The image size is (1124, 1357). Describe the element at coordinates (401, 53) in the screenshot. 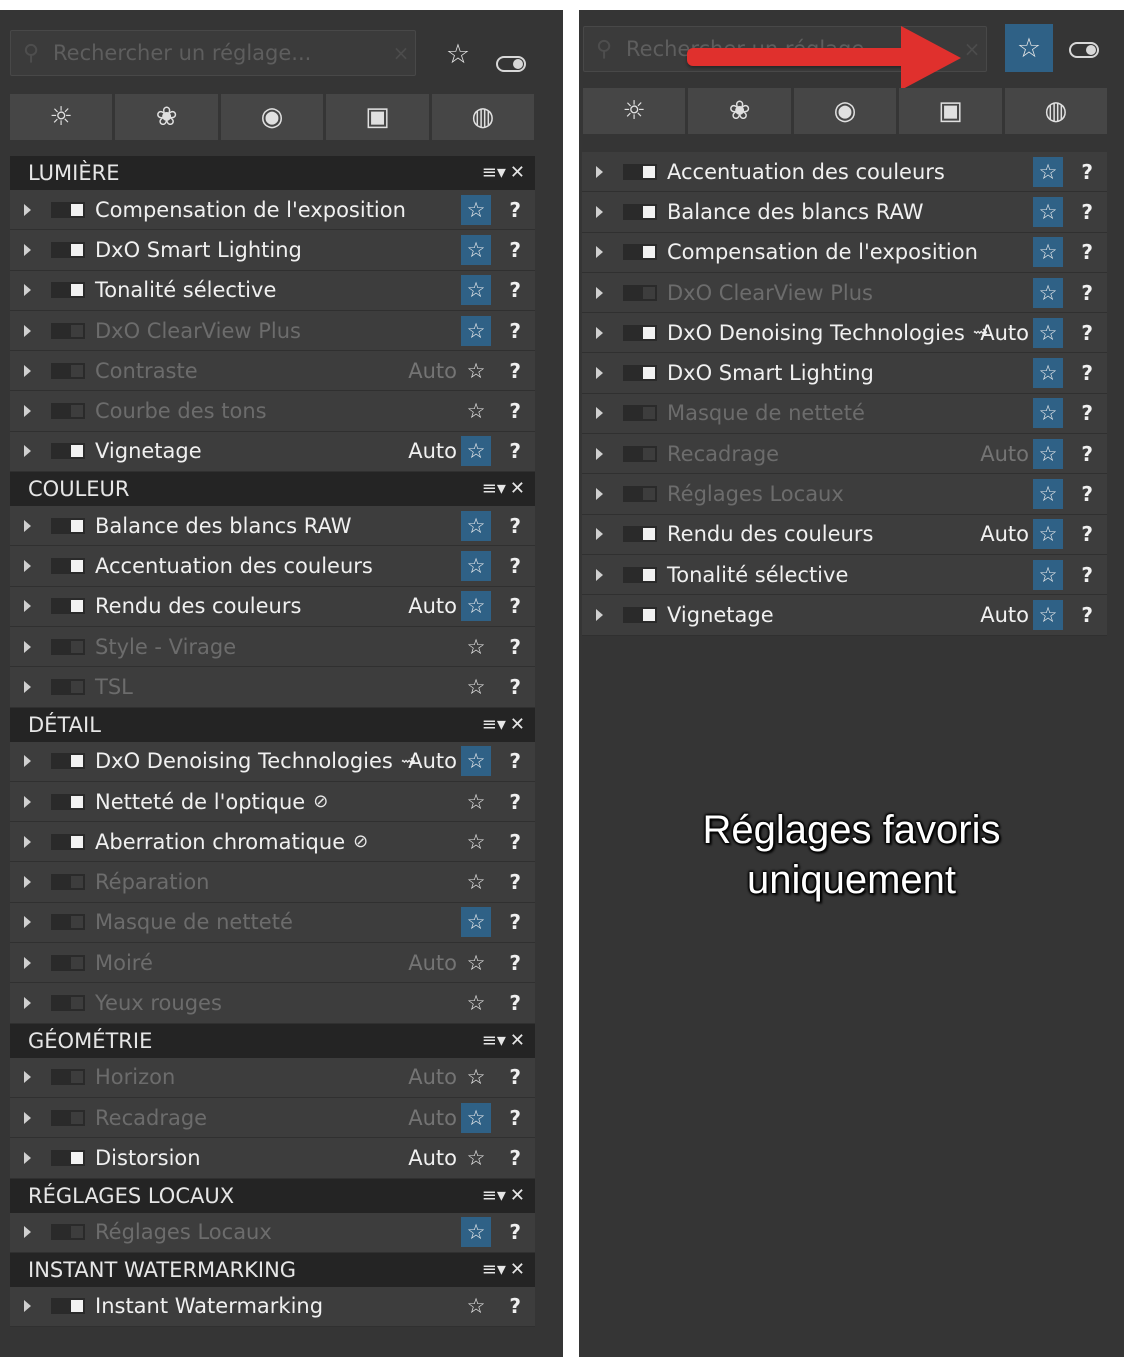

I see `clear-icon: ×` at that location.